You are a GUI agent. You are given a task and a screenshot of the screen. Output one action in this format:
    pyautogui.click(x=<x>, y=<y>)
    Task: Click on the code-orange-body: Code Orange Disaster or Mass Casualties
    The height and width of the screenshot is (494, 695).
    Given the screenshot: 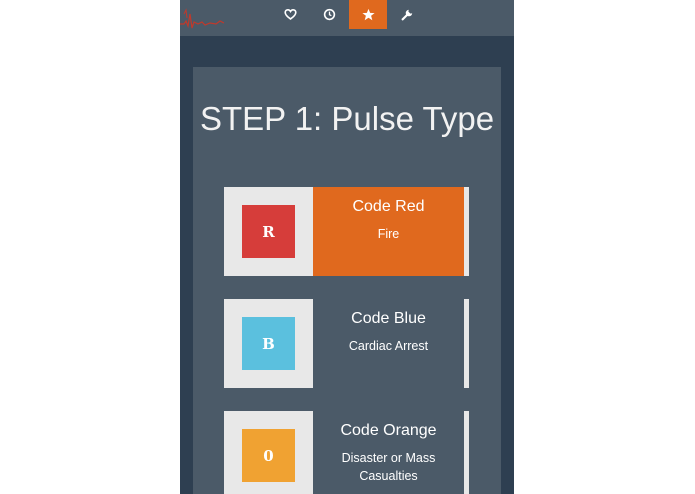 What is the action you would take?
    pyautogui.click(x=388, y=452)
    